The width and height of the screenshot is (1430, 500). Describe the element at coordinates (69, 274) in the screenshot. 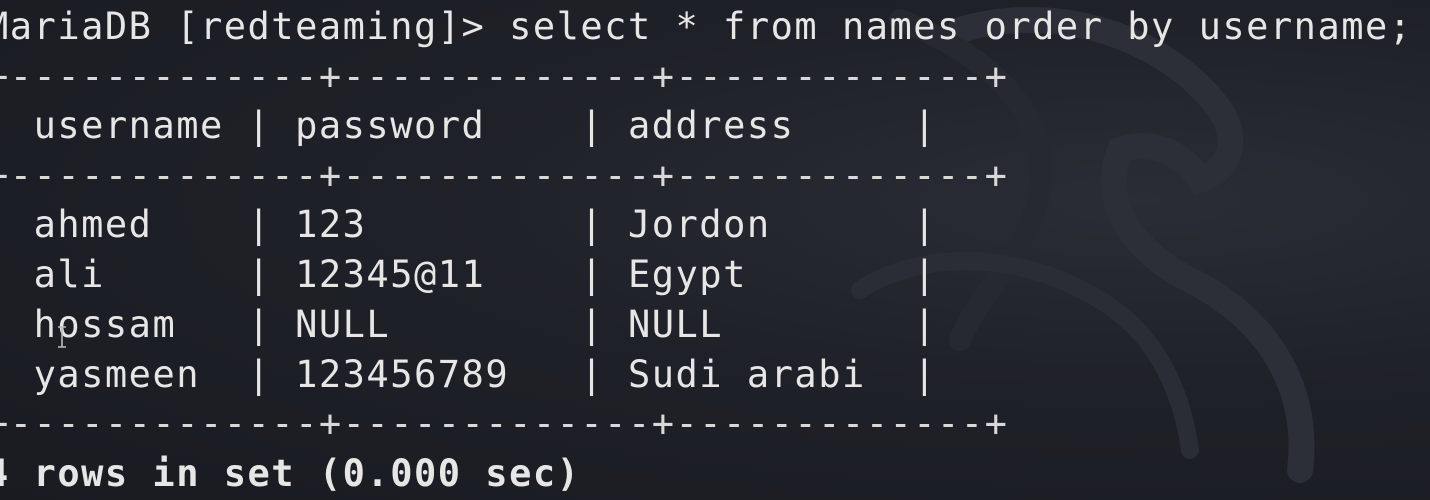

I see `cell-username: ali` at that location.